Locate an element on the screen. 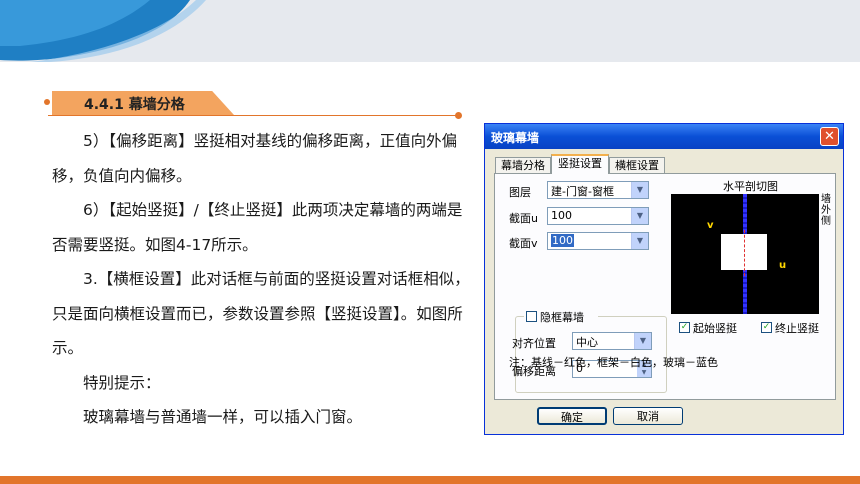 This screenshot has width=860, height=484. baseline-line is located at coordinates (744, 253).